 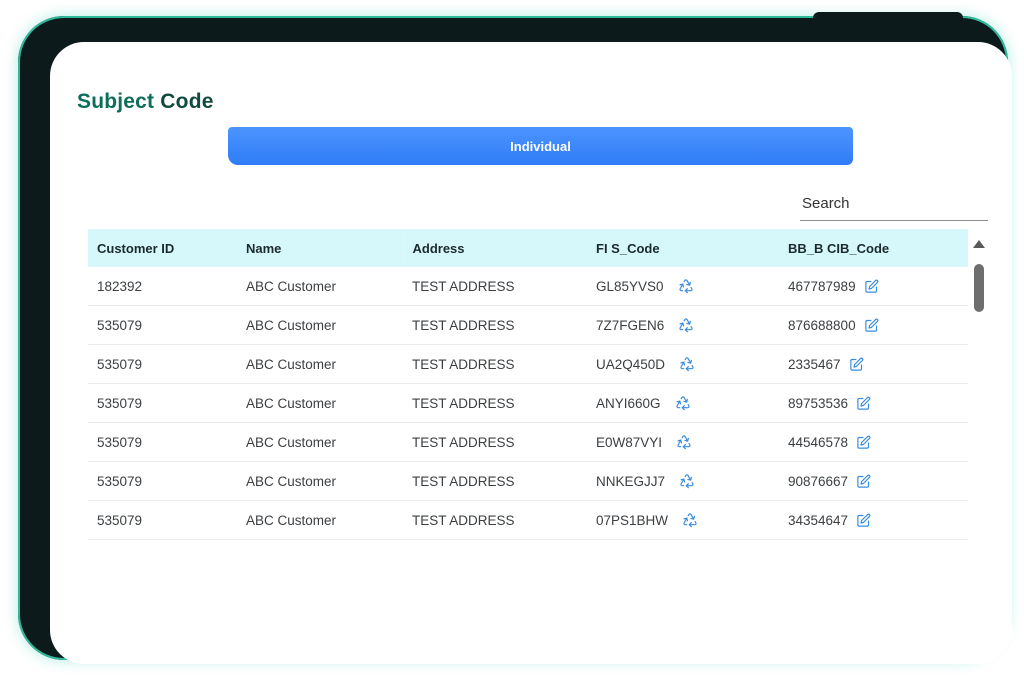 I want to click on cell-fi-code: NNKEGJJ7, so click(x=683, y=481).